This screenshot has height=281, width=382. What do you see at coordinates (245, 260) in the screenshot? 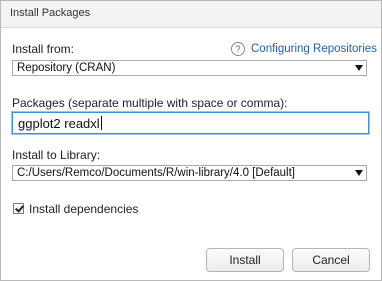
I see `install-button: Install` at bounding box center [245, 260].